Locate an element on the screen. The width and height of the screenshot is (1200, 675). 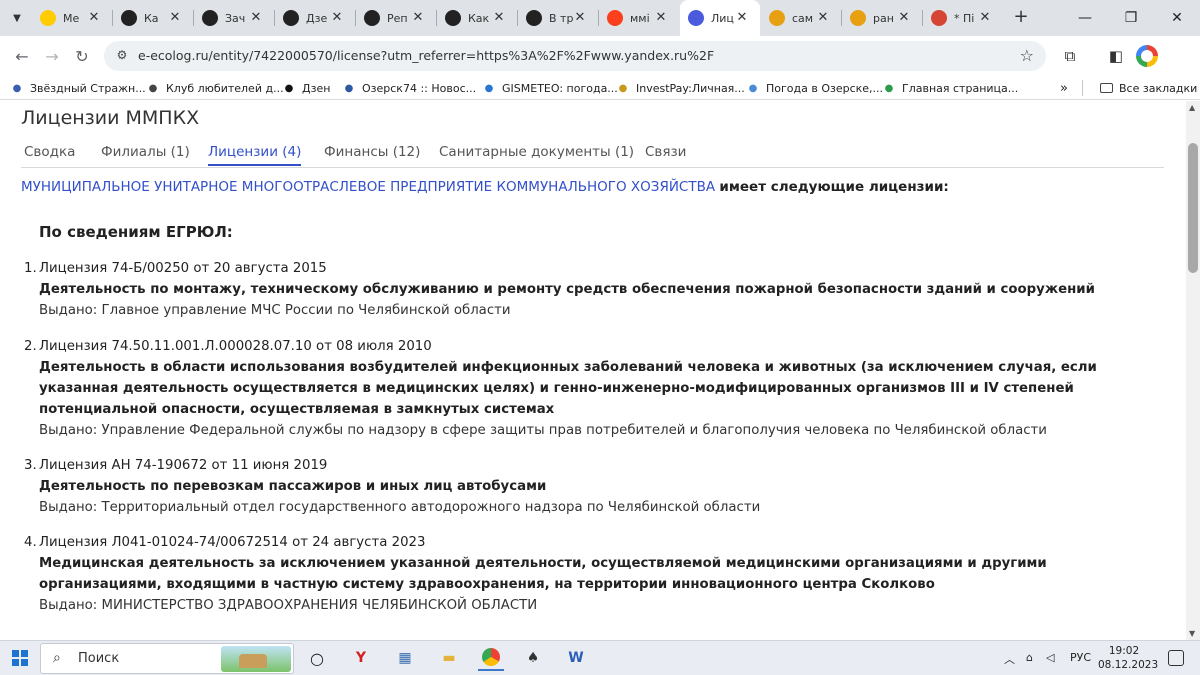
scroll-thumb is located at coordinates (1193, 208).